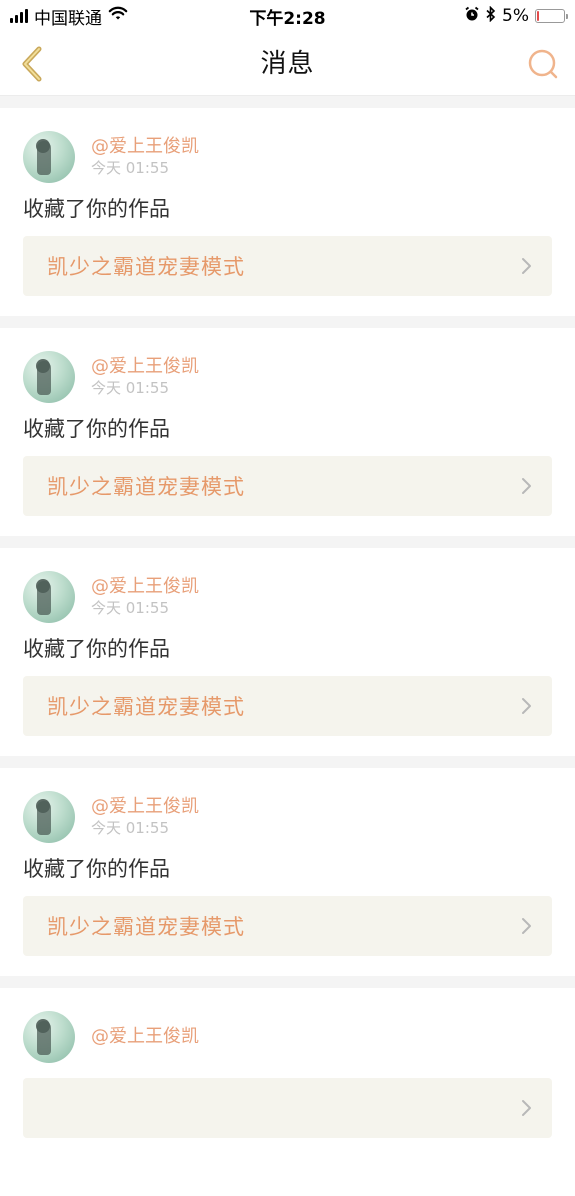 Image resolution: width=575 pixels, height=1196 pixels. I want to click on page-title: 消息, so click(287, 64).